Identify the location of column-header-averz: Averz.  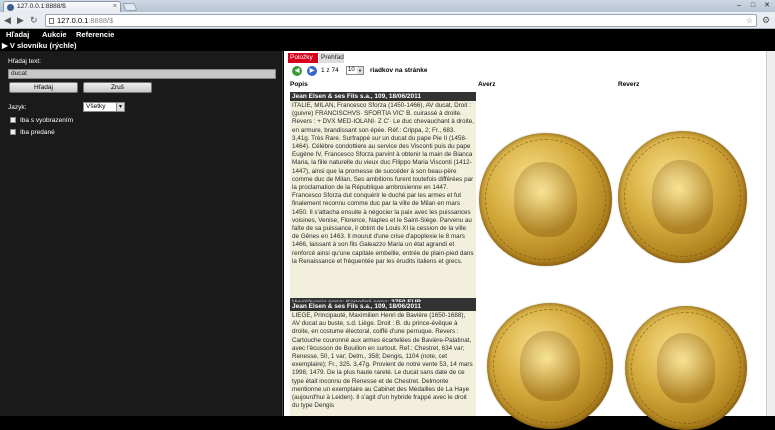
(487, 84).